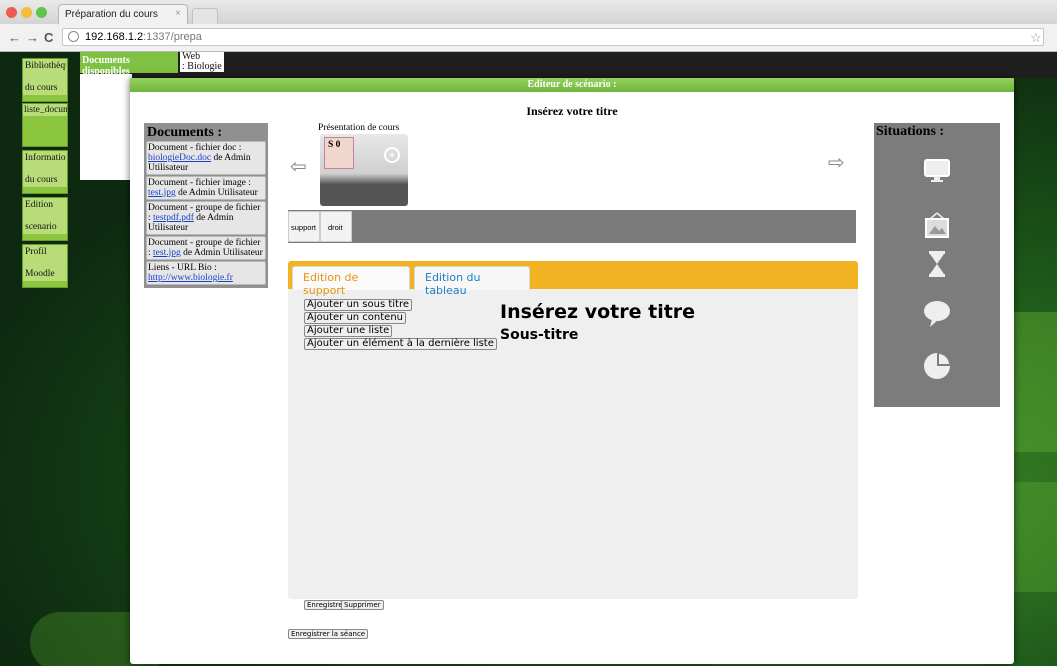  I want to click on page-title: Insérez votre titre, so click(572, 111).